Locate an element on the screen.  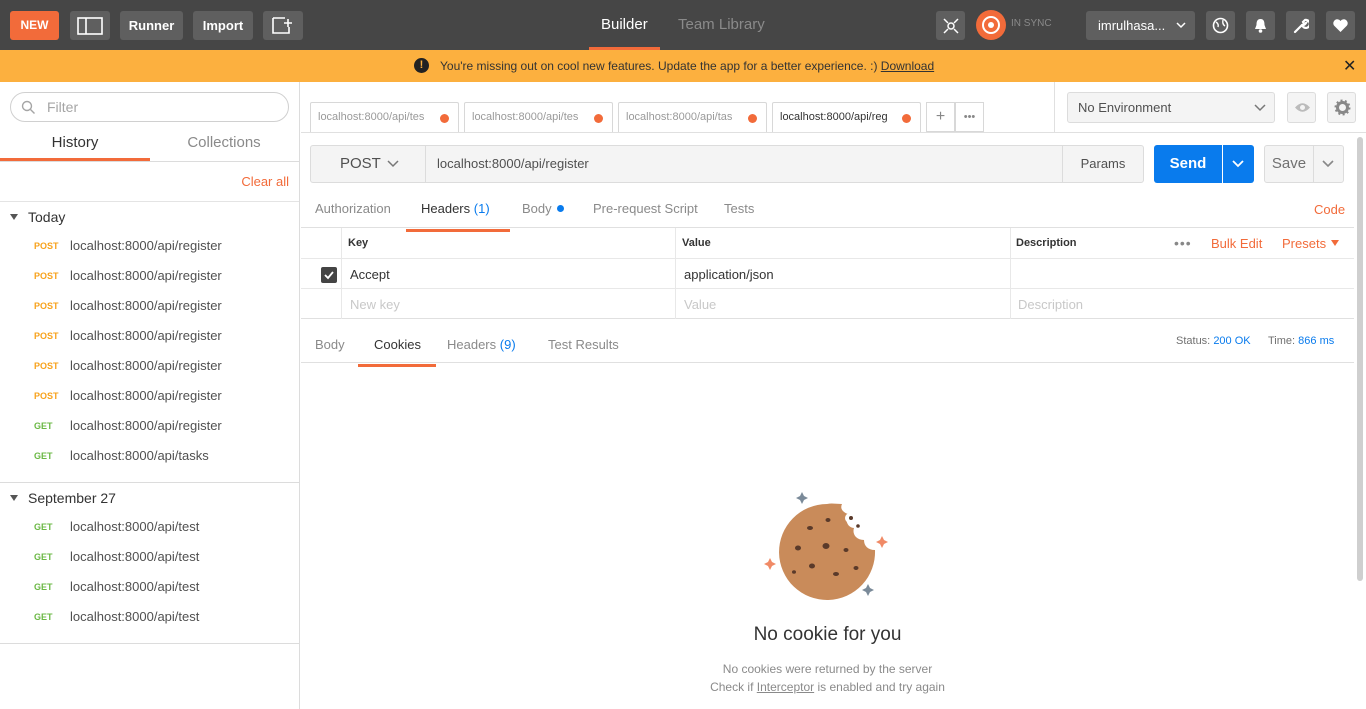
response-tab-test-results: Test Results is located at coordinates (583, 353).